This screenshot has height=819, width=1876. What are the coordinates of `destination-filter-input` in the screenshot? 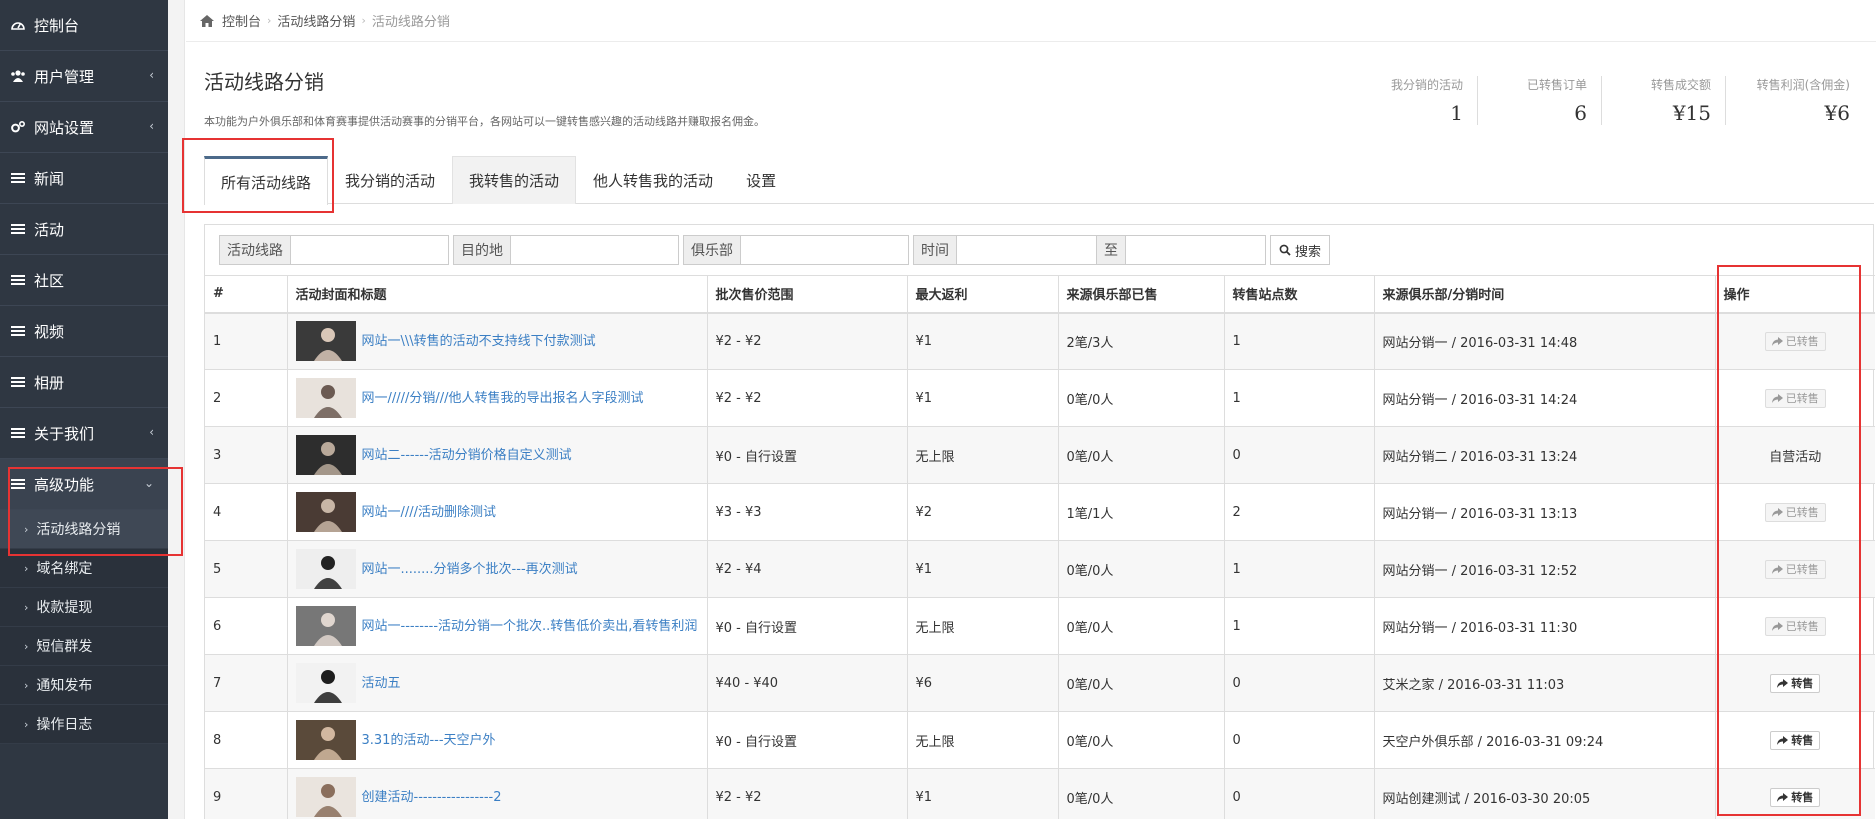 It's located at (595, 250).